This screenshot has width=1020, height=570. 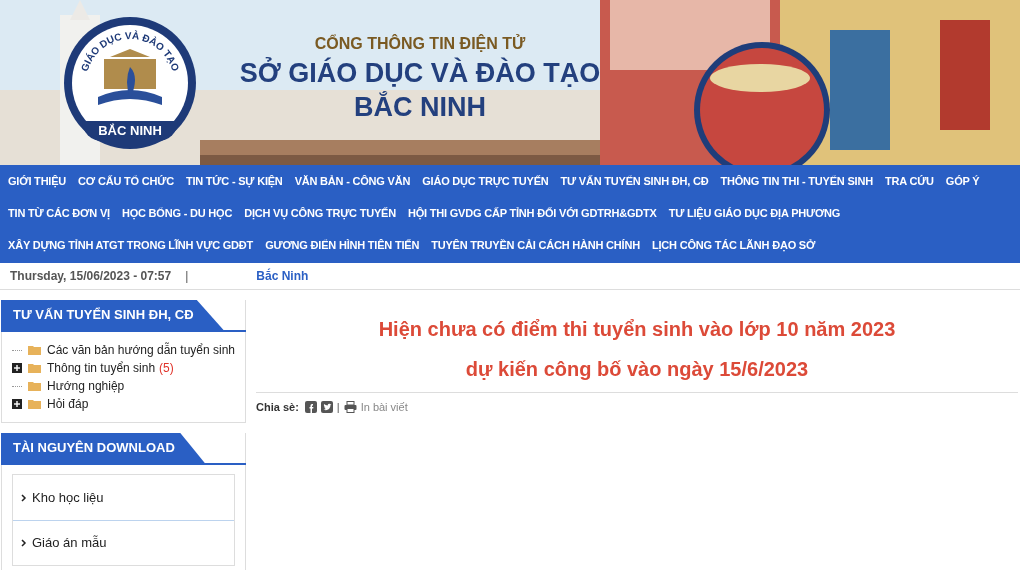 I want to click on nav-link: XÂY DỰNG TỈNH ATGT TRONG LĨNH VỰC GDĐT, so click(x=131, y=245).